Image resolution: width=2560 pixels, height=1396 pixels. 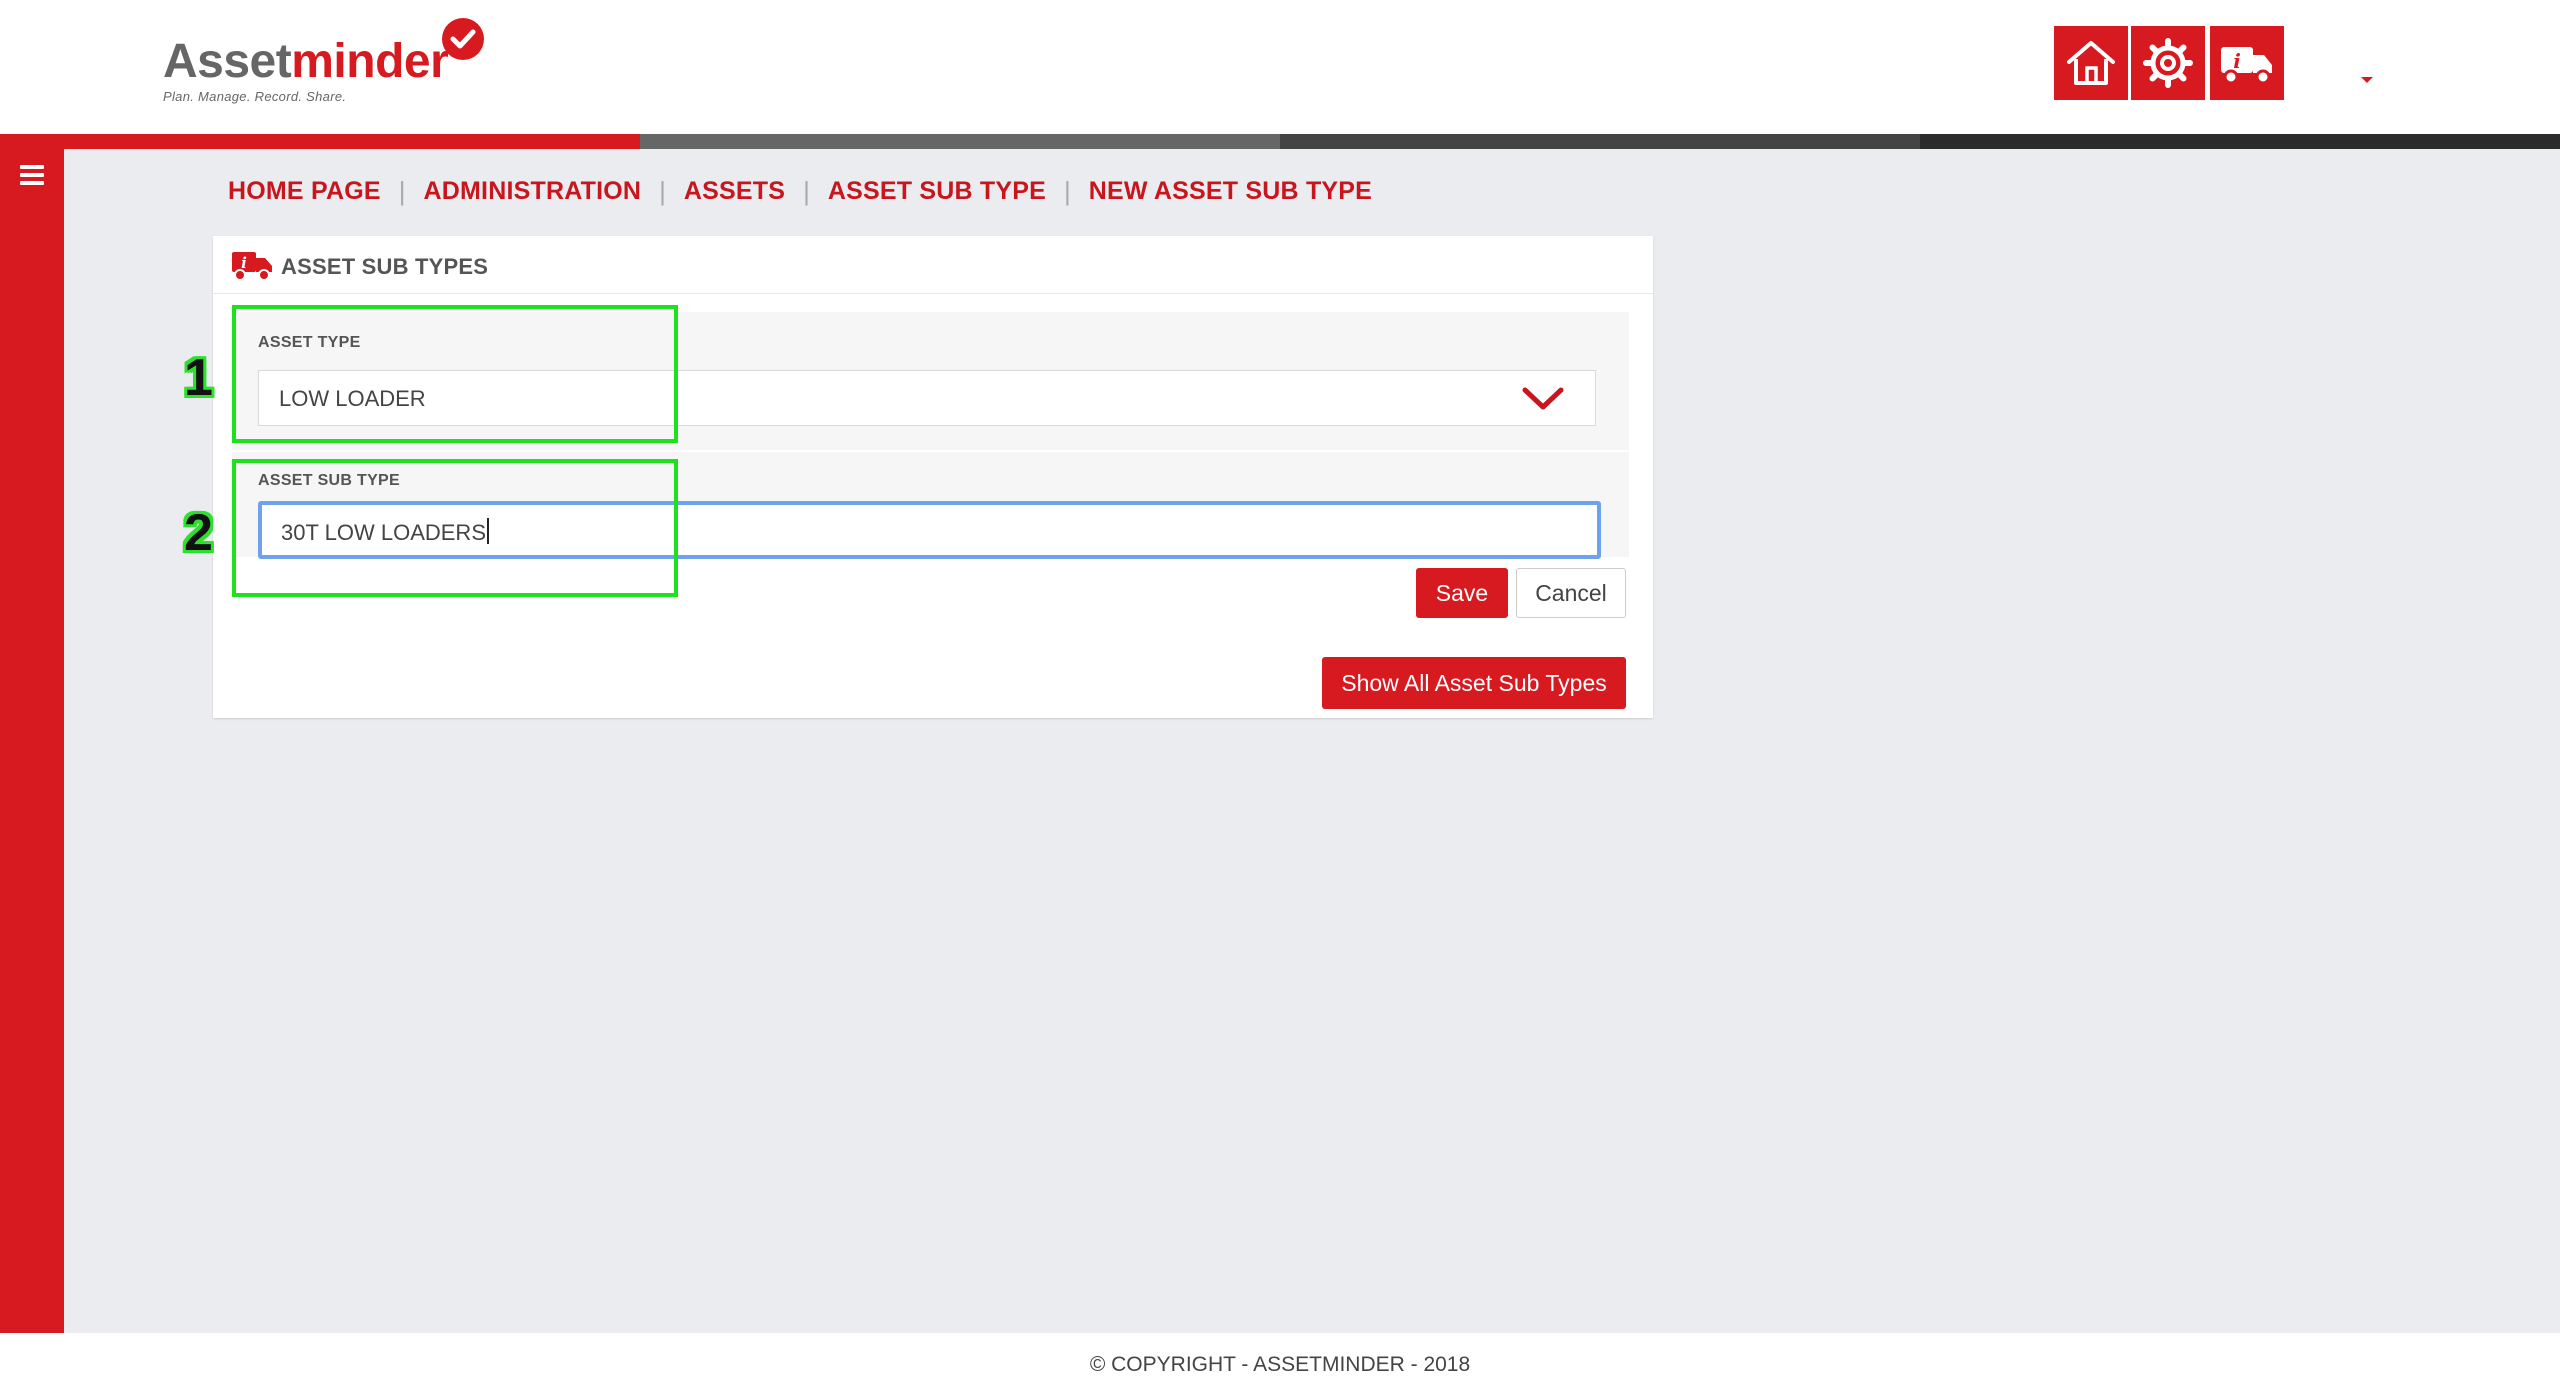 I want to click on header-color-strip, so click(x=1280, y=141).